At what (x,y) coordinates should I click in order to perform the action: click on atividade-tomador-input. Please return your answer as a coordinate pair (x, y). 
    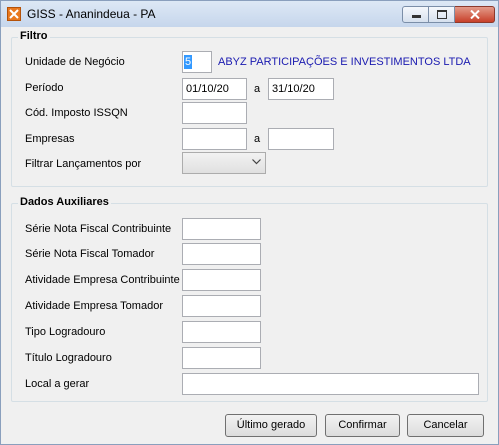
    Looking at the image, I should click on (221, 306).